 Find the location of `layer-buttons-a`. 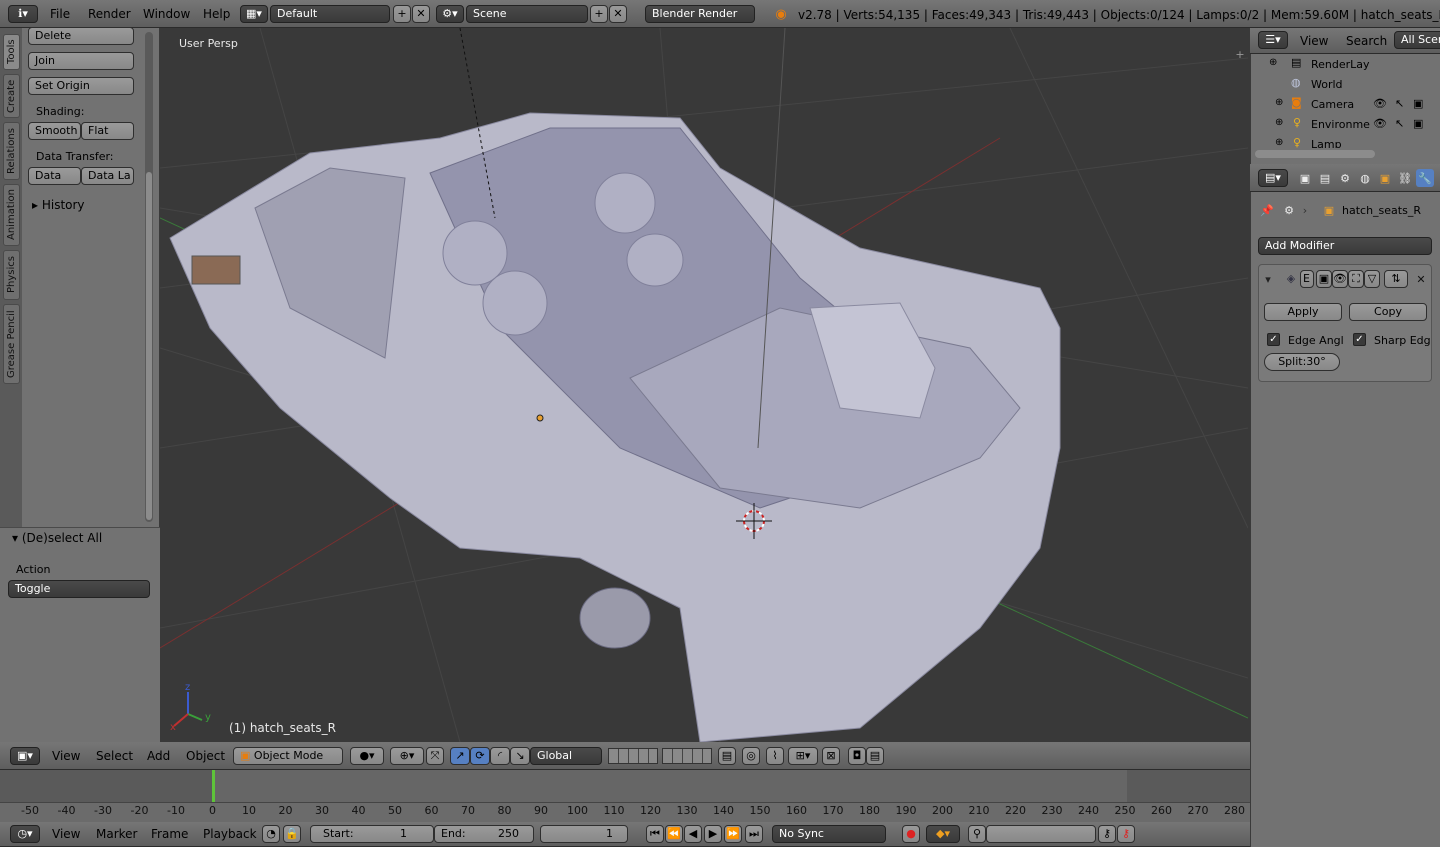

layer-buttons-a is located at coordinates (633, 756).